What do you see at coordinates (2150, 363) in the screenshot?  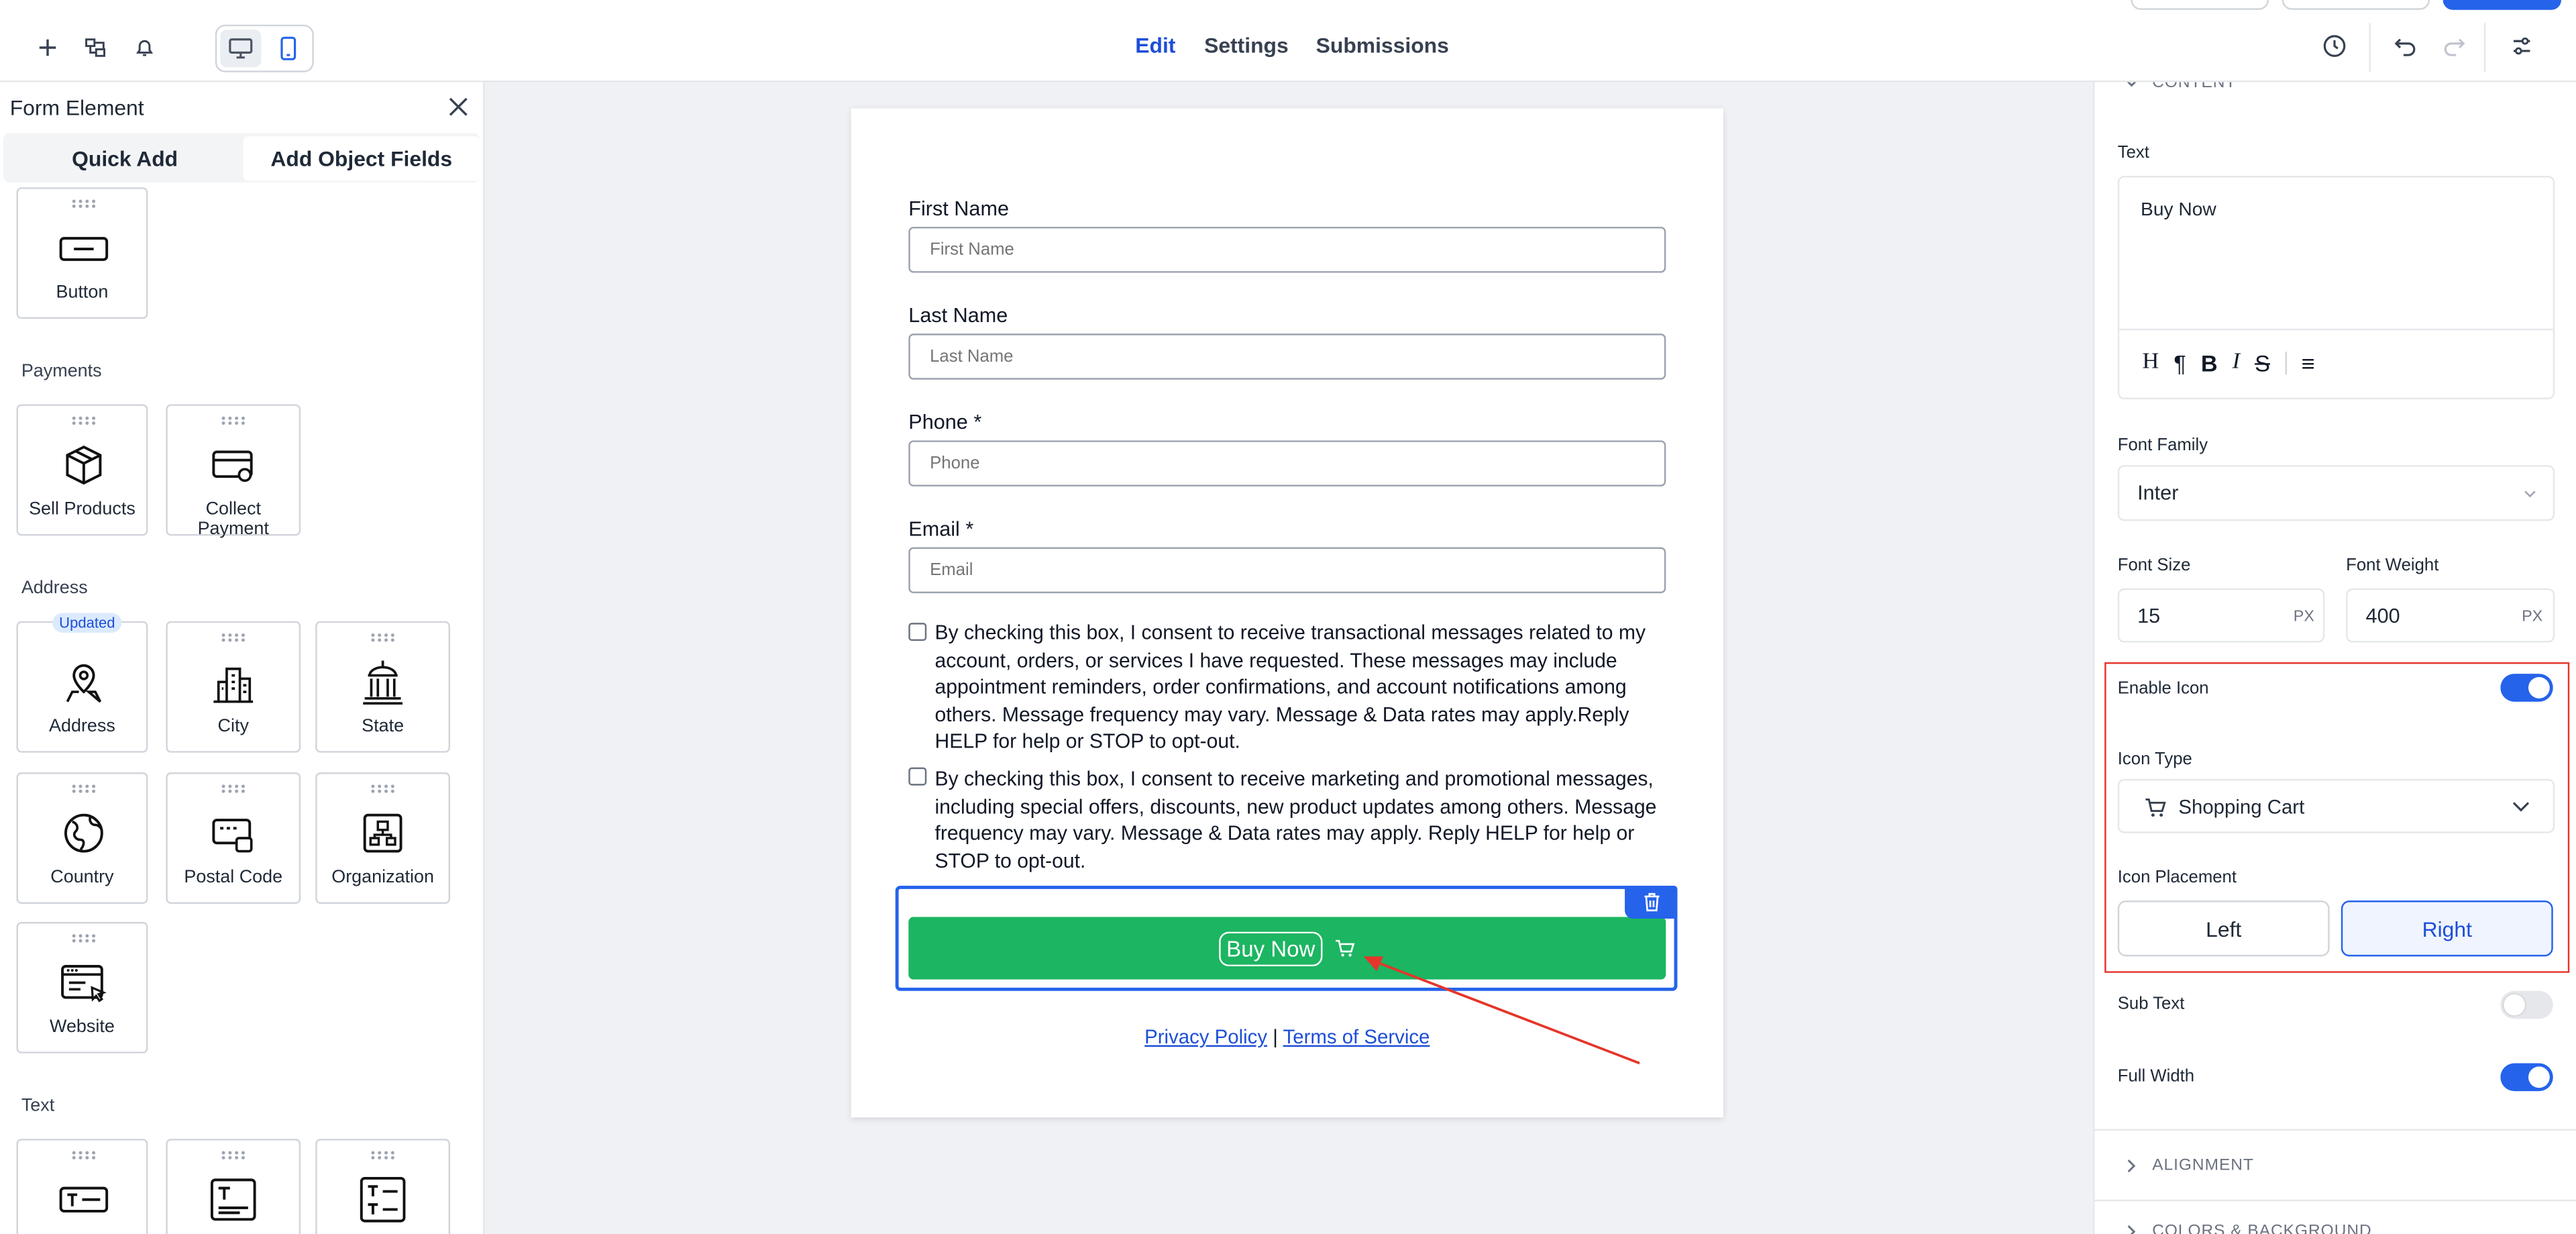 I see `heading-icon: H` at bounding box center [2150, 363].